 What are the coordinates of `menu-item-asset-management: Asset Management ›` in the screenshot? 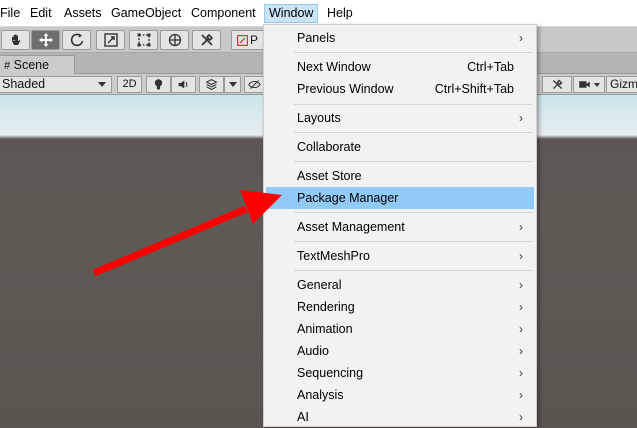 It's located at (400, 227).